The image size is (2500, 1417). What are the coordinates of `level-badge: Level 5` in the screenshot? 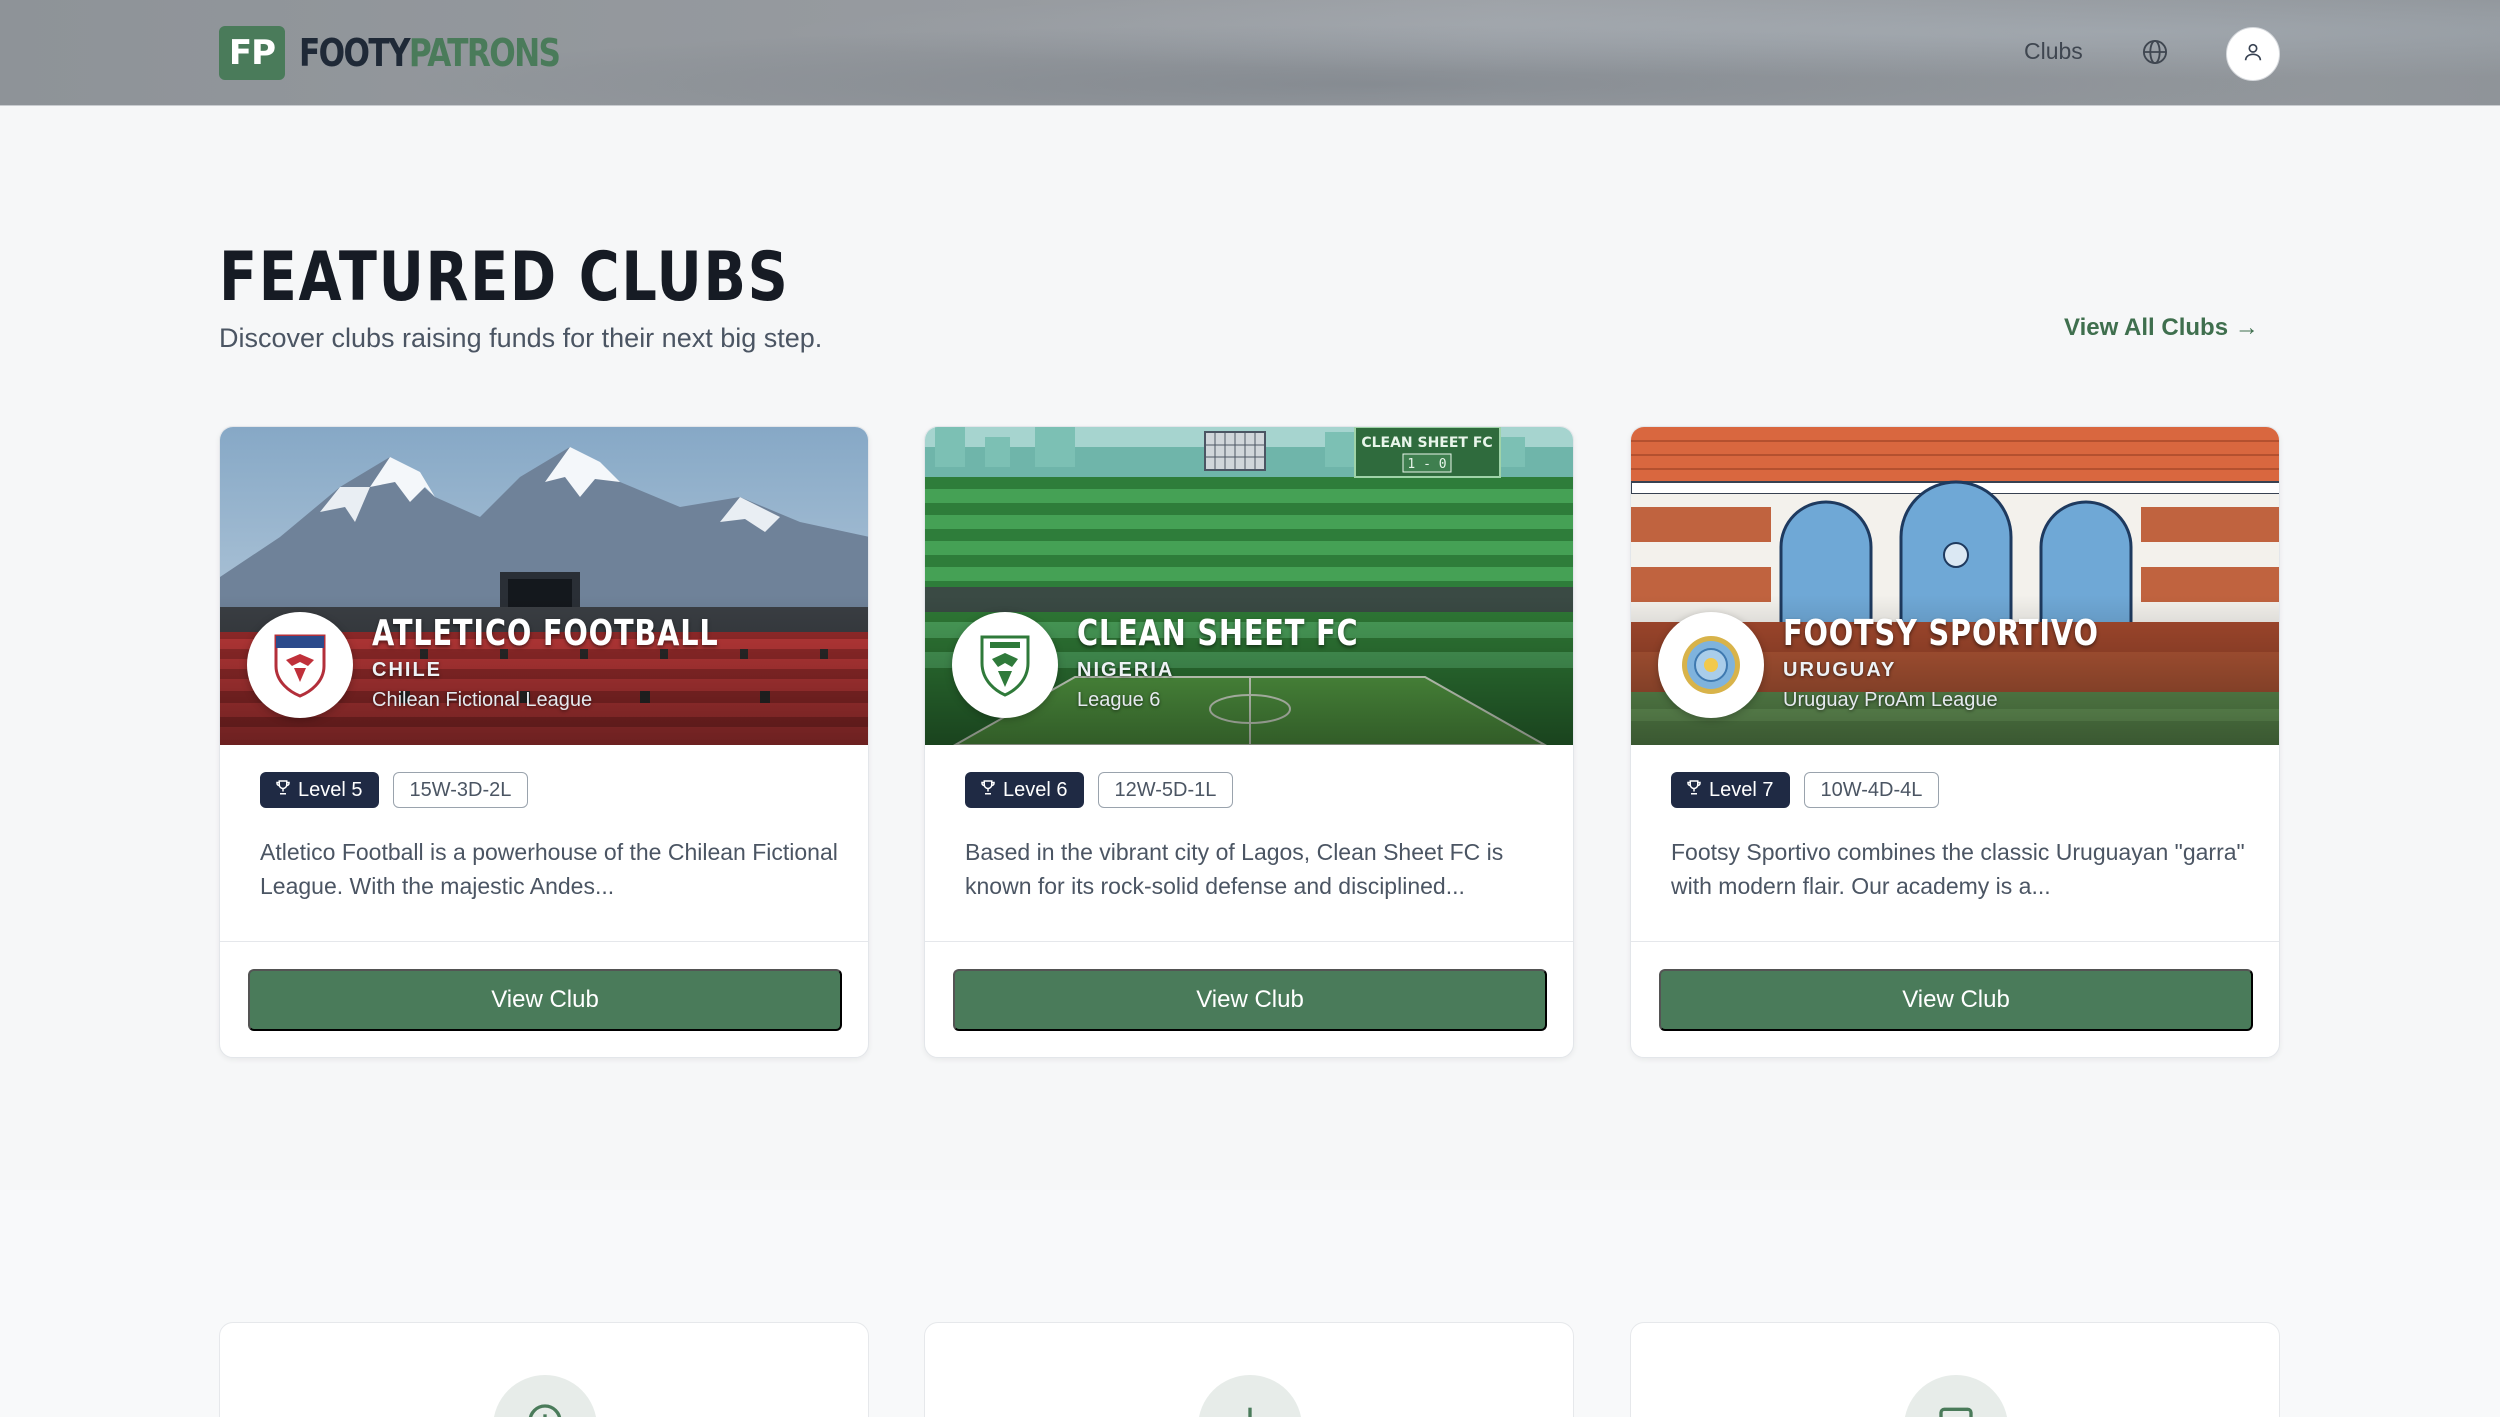 It's located at (319, 790).